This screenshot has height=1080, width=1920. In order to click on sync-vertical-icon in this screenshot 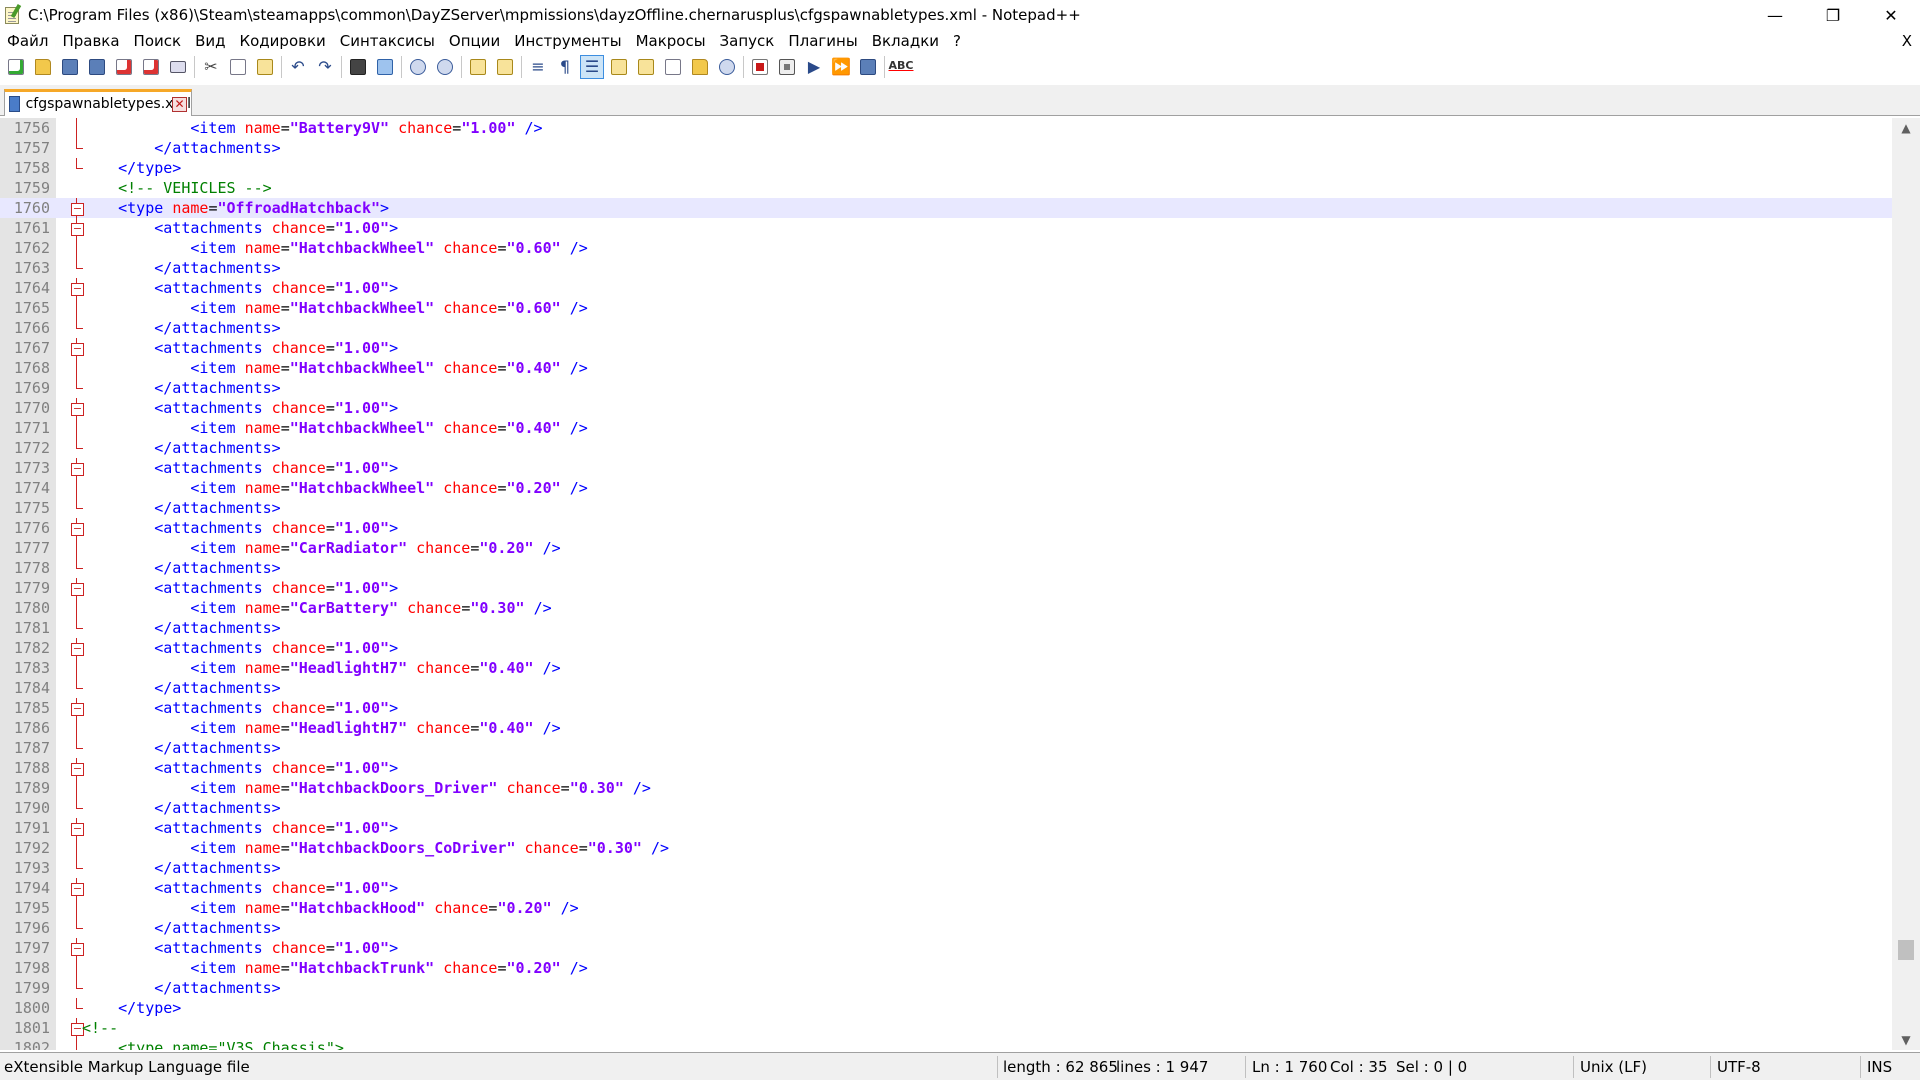, I will do `click(478, 67)`.